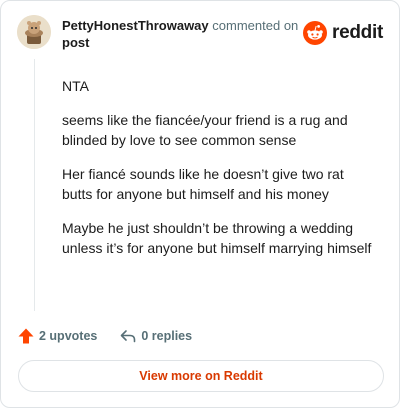 The image size is (400, 408). What do you see at coordinates (34, 32) in the screenshot?
I see `avatar-icon` at bounding box center [34, 32].